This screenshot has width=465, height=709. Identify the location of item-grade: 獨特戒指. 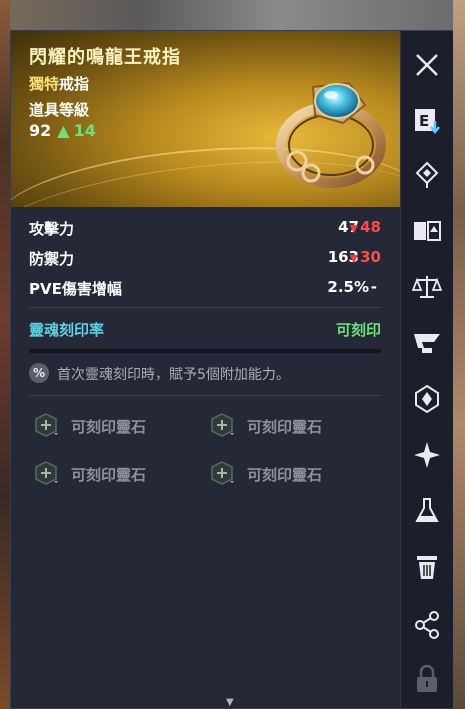
(59, 83).